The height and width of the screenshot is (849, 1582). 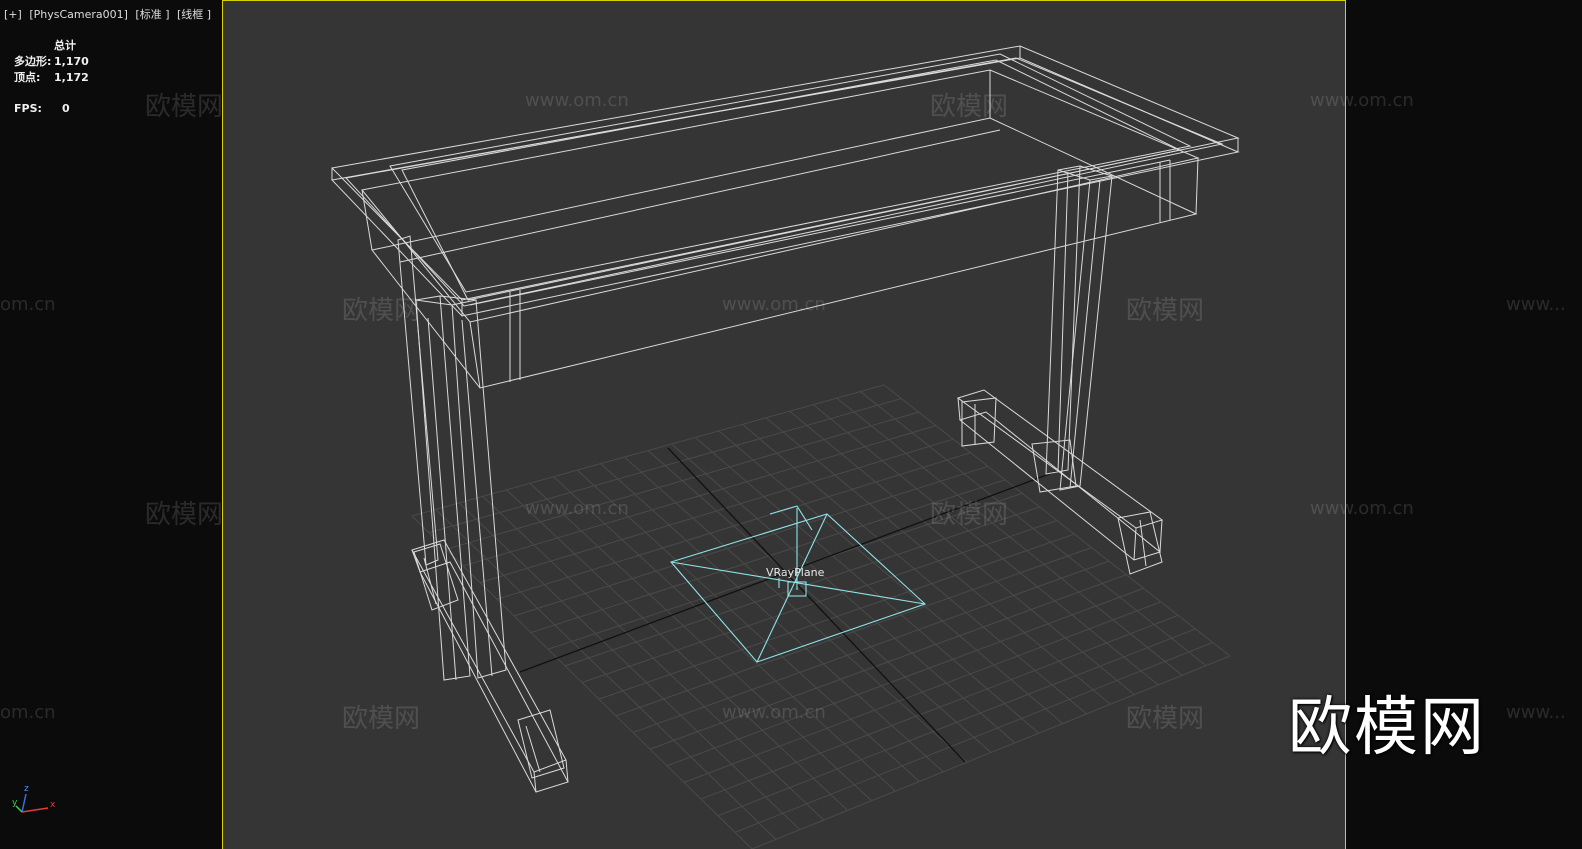 What do you see at coordinates (1387, 728) in the screenshot?
I see `brand-logo: 欧模网` at bounding box center [1387, 728].